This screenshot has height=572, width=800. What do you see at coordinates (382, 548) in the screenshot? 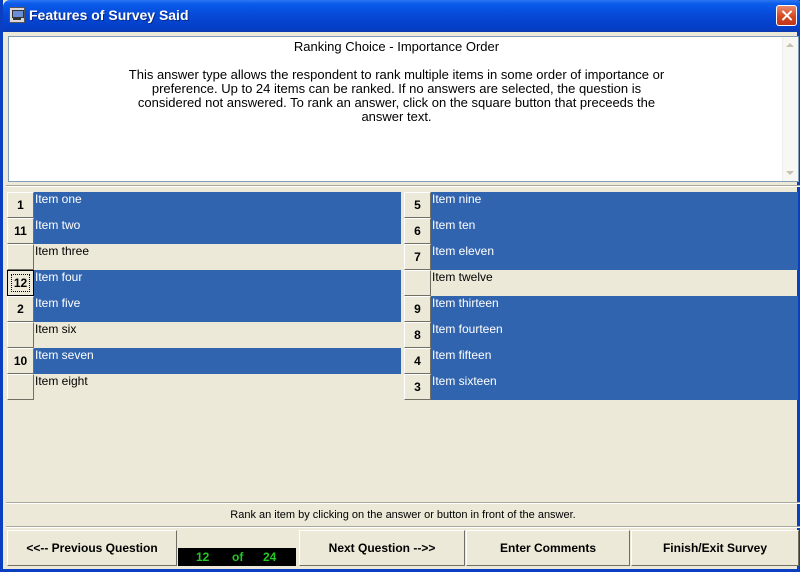
I see `next-question-button: Next Question -->>` at bounding box center [382, 548].